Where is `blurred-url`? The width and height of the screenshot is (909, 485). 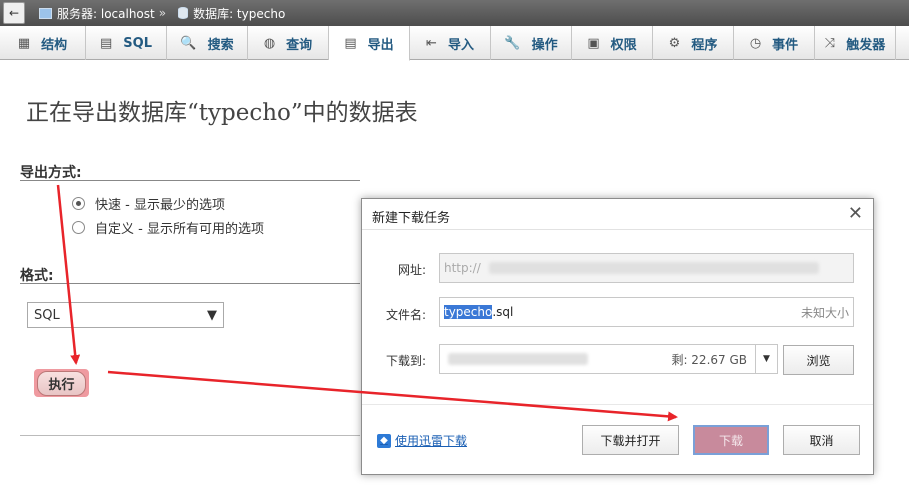 blurred-url is located at coordinates (653, 268).